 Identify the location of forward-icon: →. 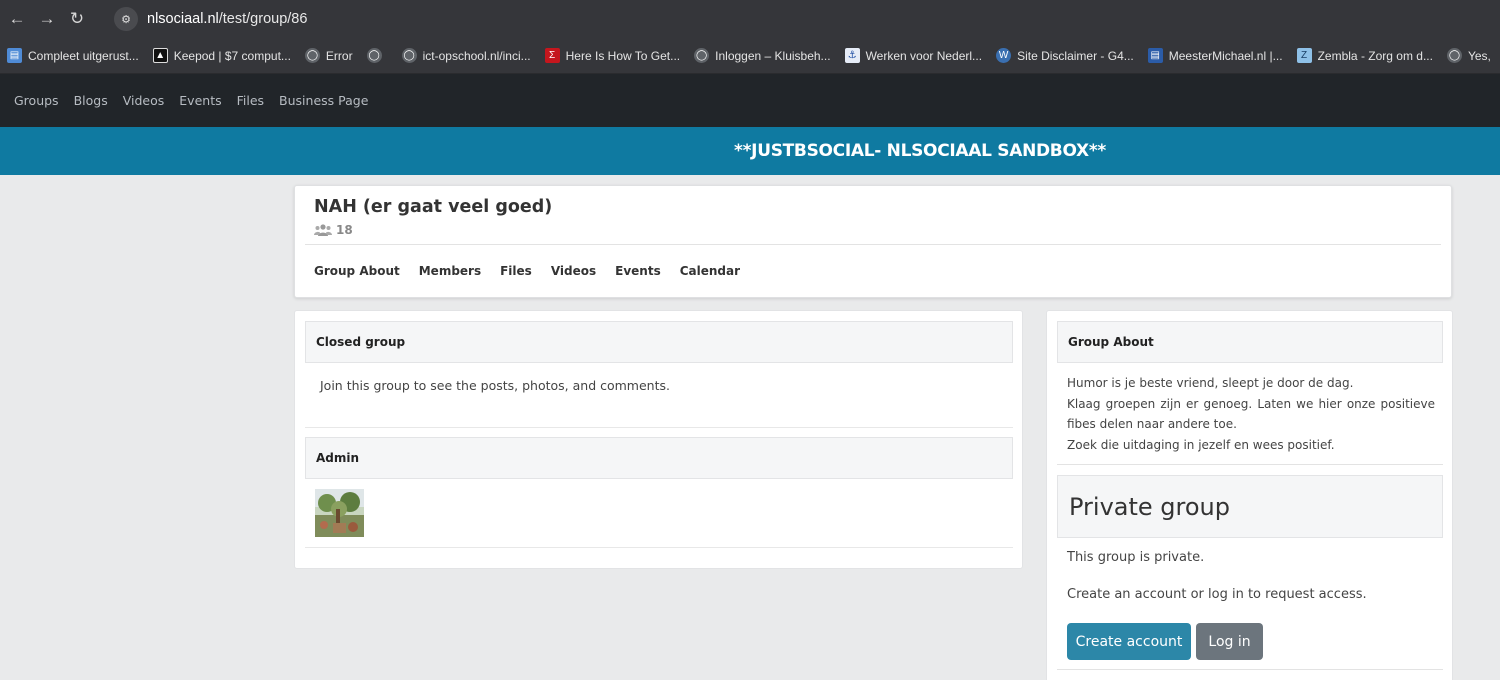
(47, 19).